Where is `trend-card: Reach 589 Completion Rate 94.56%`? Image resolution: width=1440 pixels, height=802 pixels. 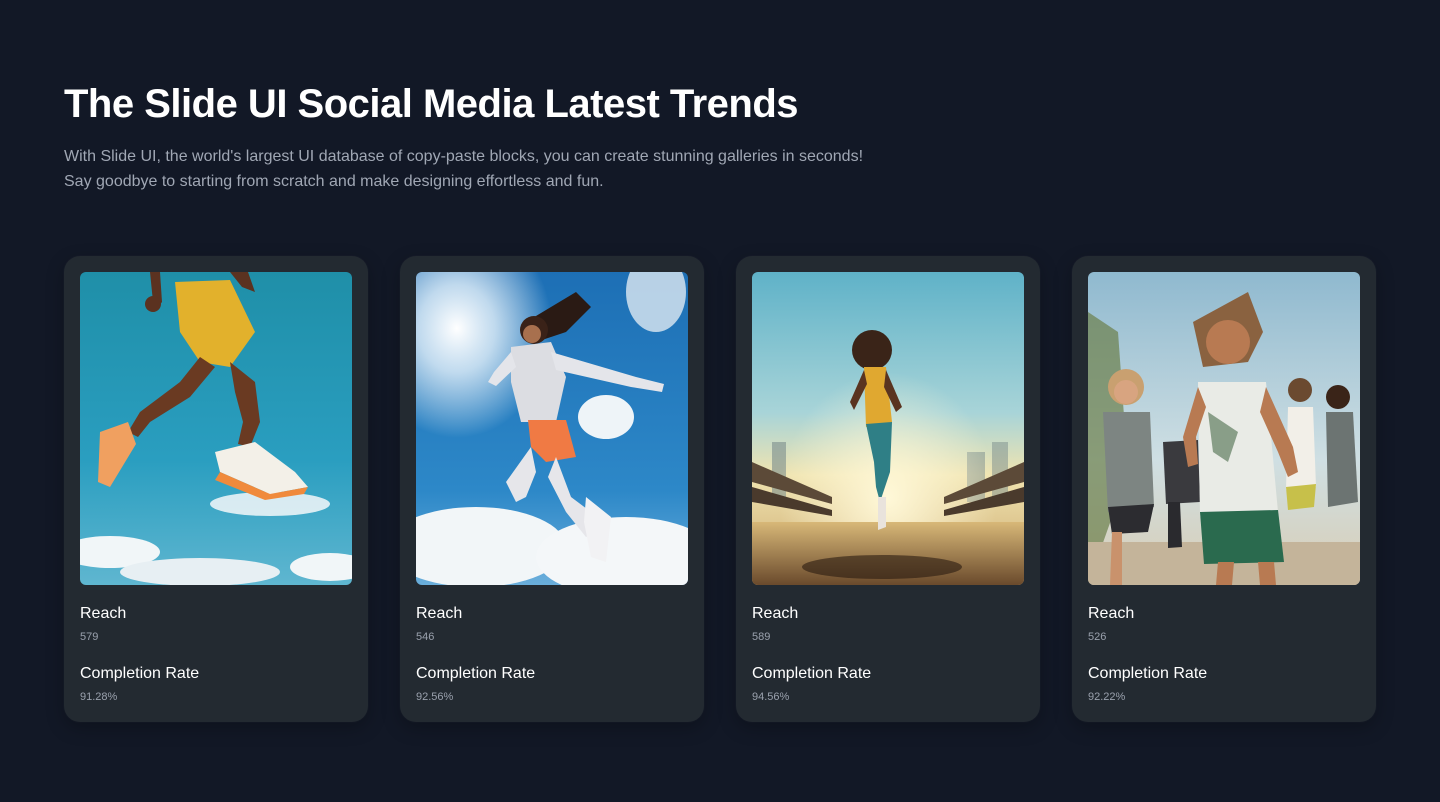 trend-card: Reach 589 Completion Rate 94.56% is located at coordinates (888, 489).